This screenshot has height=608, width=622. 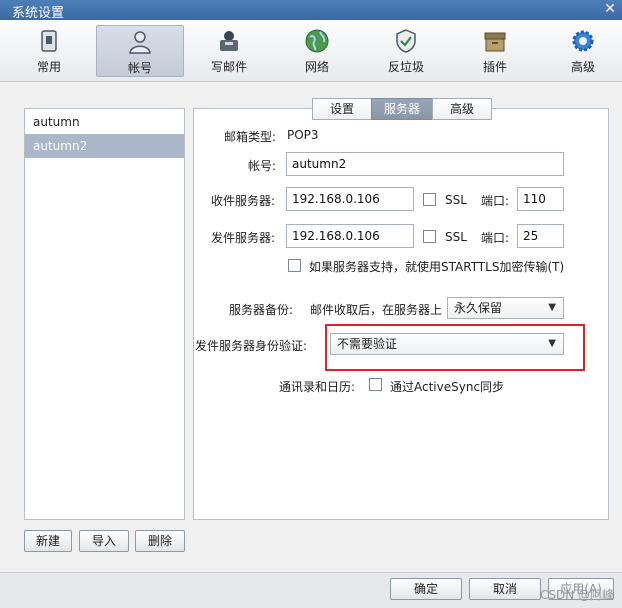 What do you see at coordinates (429, 236) in the screenshot?
I see `outgoing-ssl-checkbox` at bounding box center [429, 236].